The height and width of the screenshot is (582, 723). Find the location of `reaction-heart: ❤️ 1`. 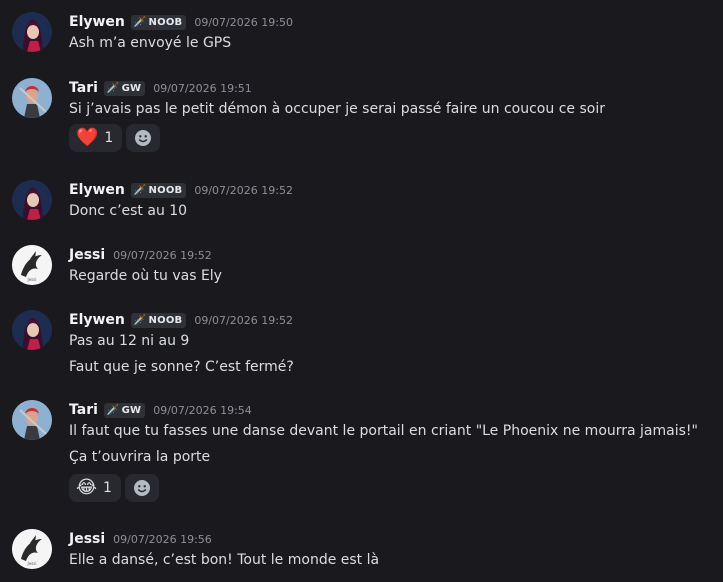

reaction-heart: ❤️ 1 is located at coordinates (96, 138).